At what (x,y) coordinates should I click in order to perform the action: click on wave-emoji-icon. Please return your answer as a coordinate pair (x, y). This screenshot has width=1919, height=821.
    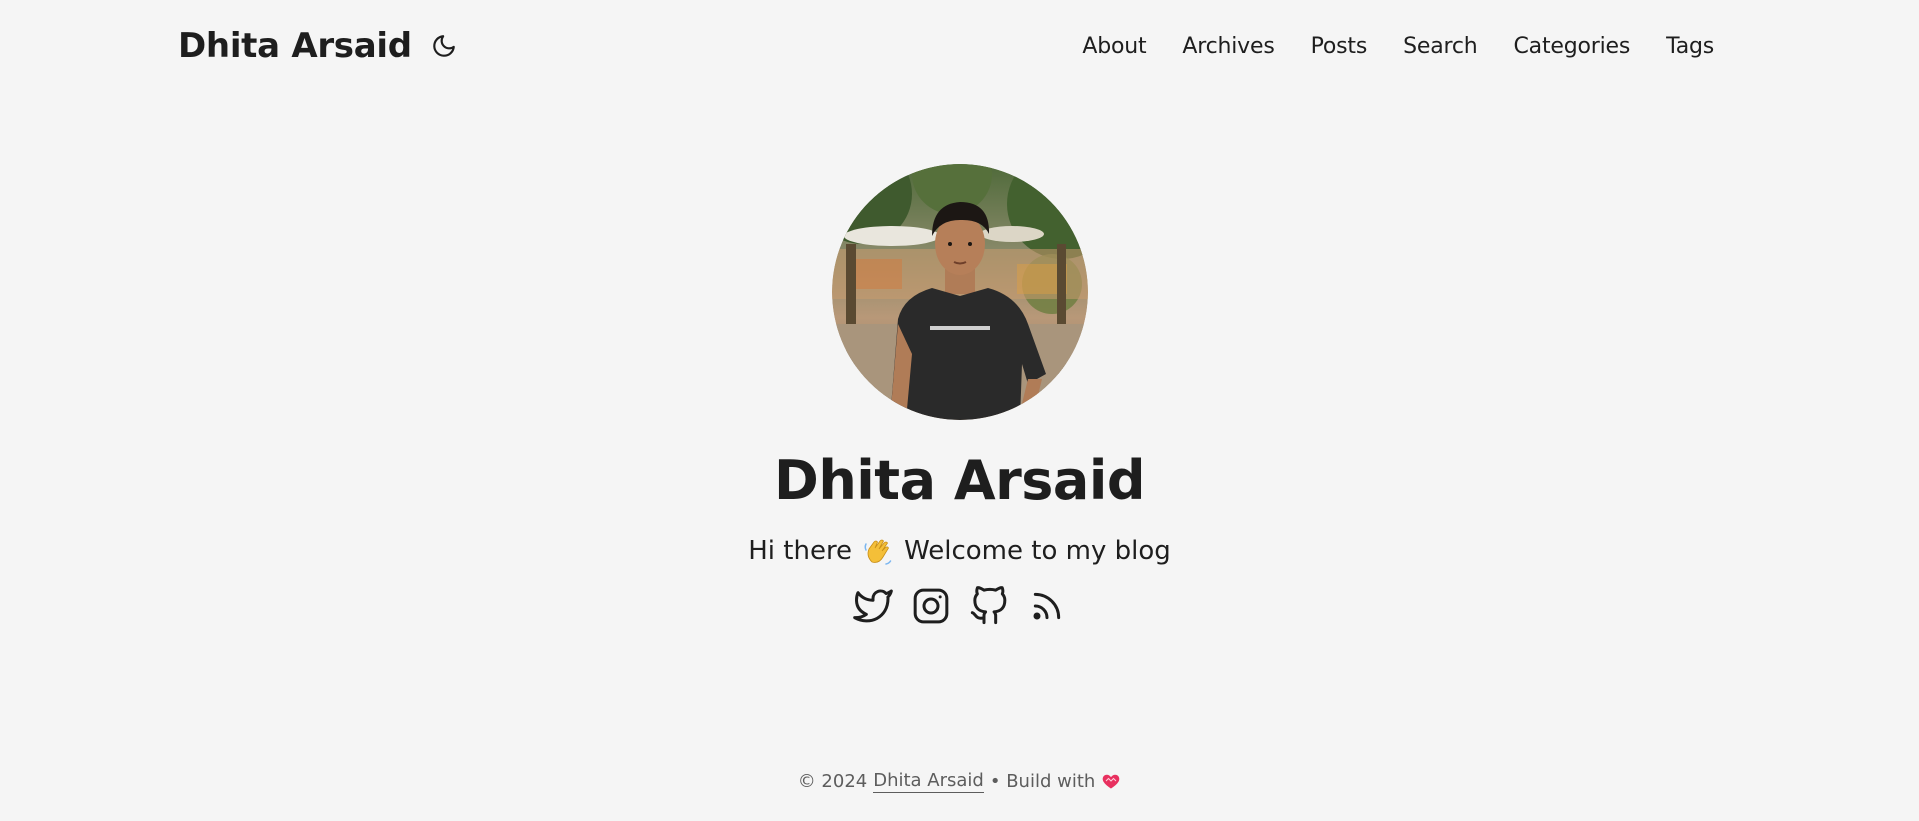
    Looking at the image, I should click on (878, 552).